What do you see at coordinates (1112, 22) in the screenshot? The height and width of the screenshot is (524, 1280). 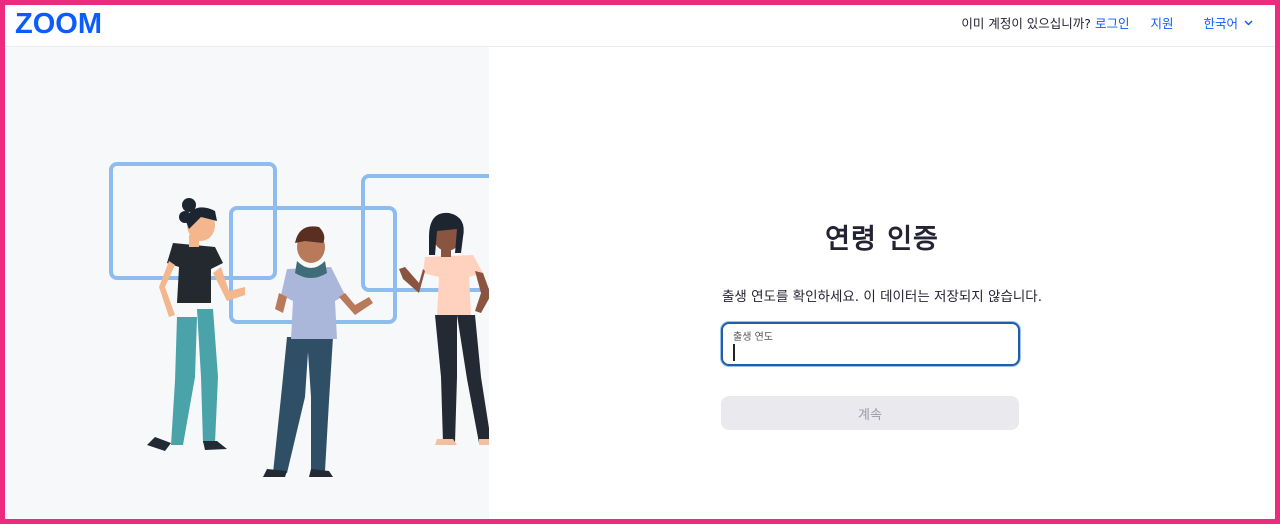 I see `login-link: 로그인` at bounding box center [1112, 22].